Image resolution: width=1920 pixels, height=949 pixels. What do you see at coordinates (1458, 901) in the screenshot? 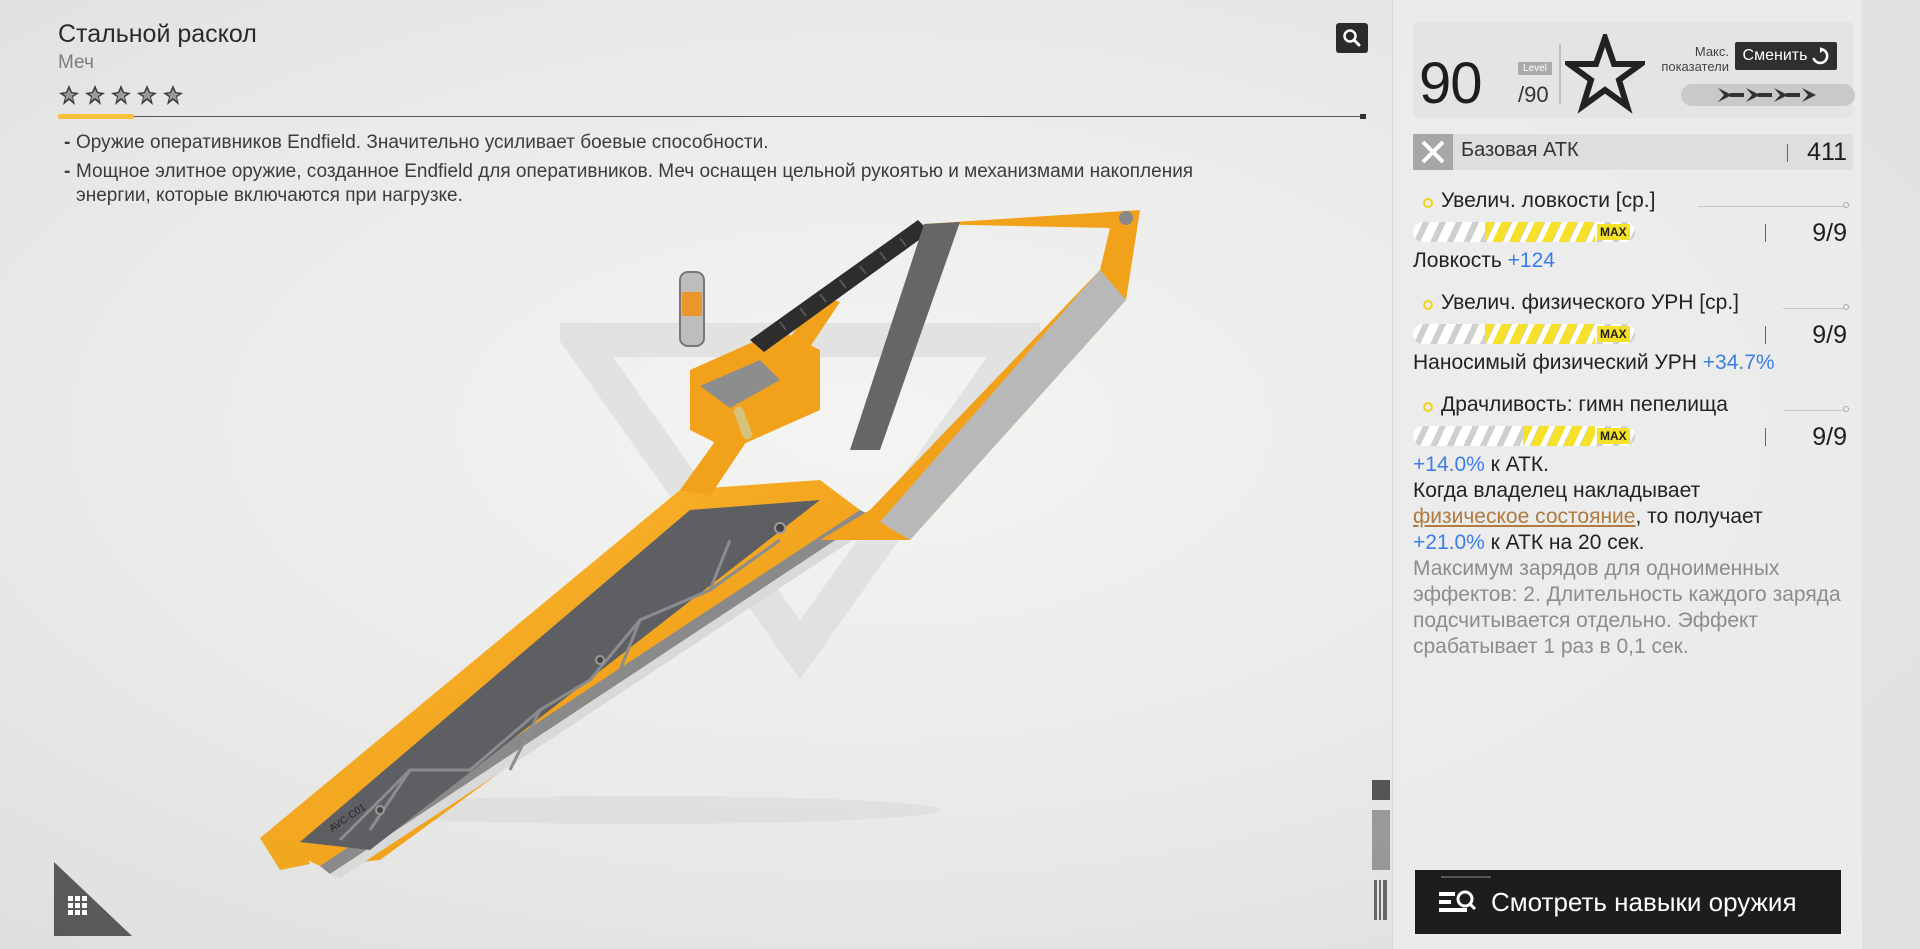
I see `skills-icon` at bounding box center [1458, 901].